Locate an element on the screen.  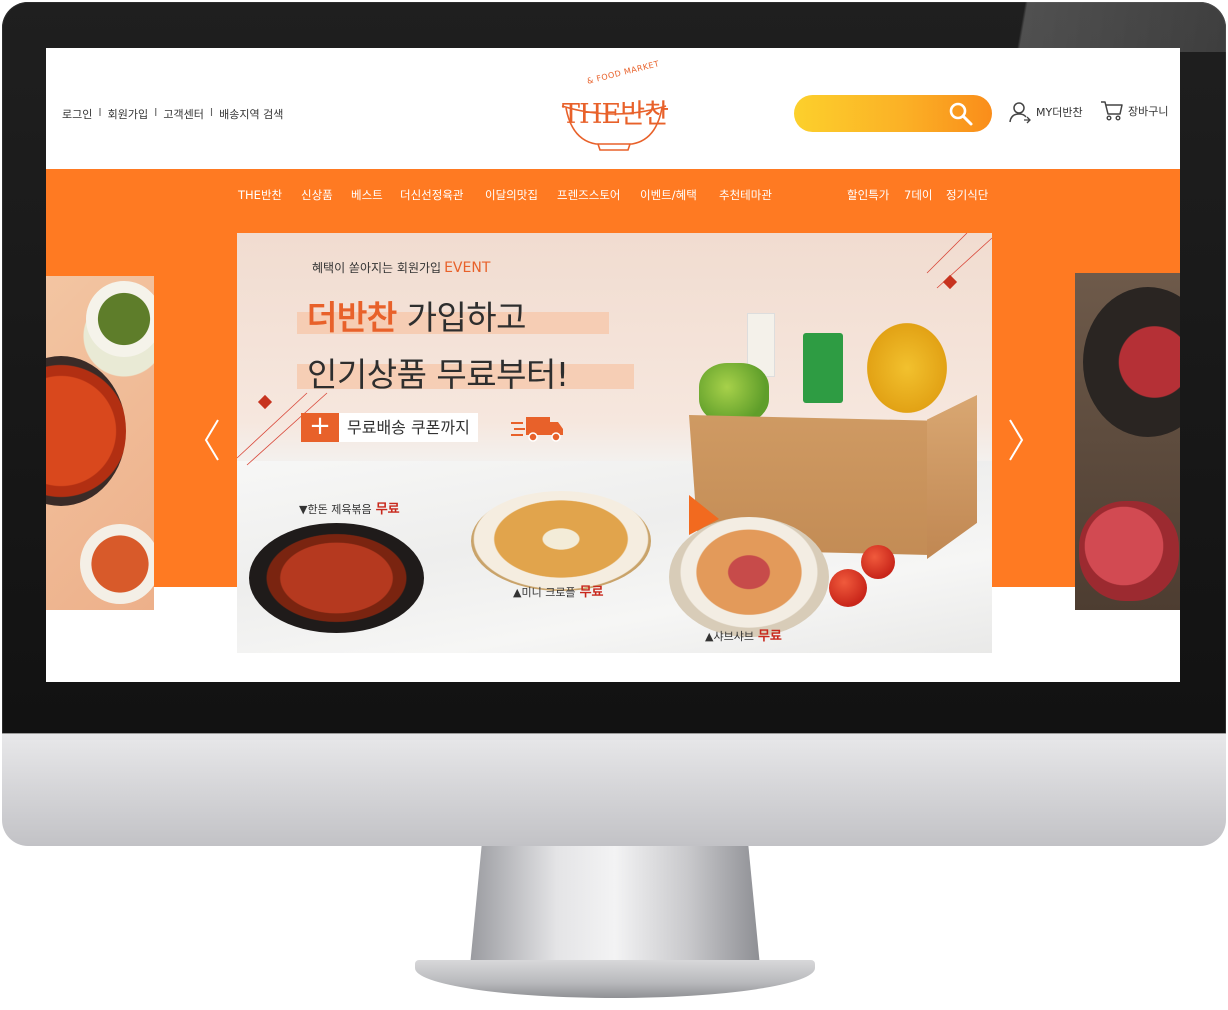
croffle-dish is located at coordinates (561, 541).